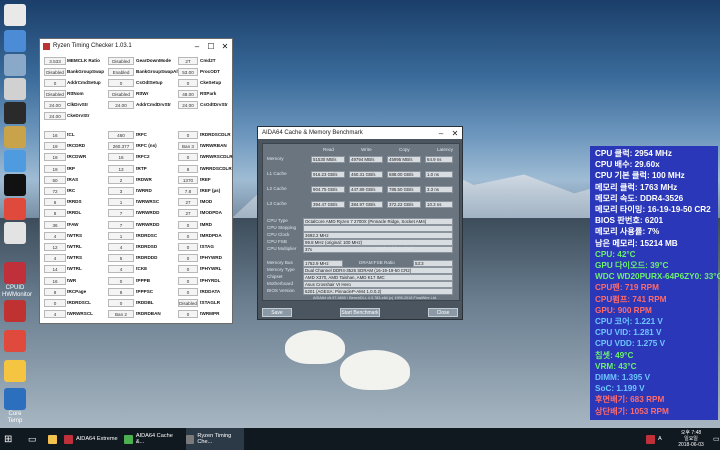 The image size is (720, 450). Describe the element at coordinates (652, 439) in the screenshot. I see `tray-app-icon` at that location.